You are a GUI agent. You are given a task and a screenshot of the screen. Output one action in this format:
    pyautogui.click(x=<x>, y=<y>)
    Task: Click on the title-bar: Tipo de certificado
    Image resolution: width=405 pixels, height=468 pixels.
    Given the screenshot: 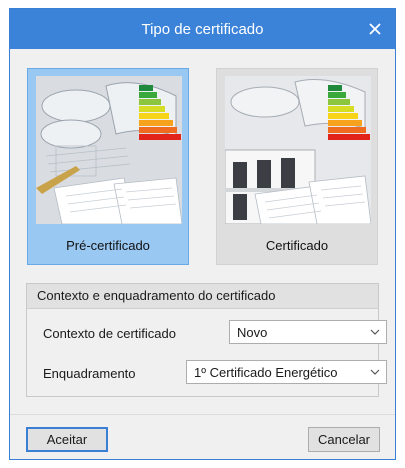 What is the action you would take?
    pyautogui.click(x=202, y=29)
    